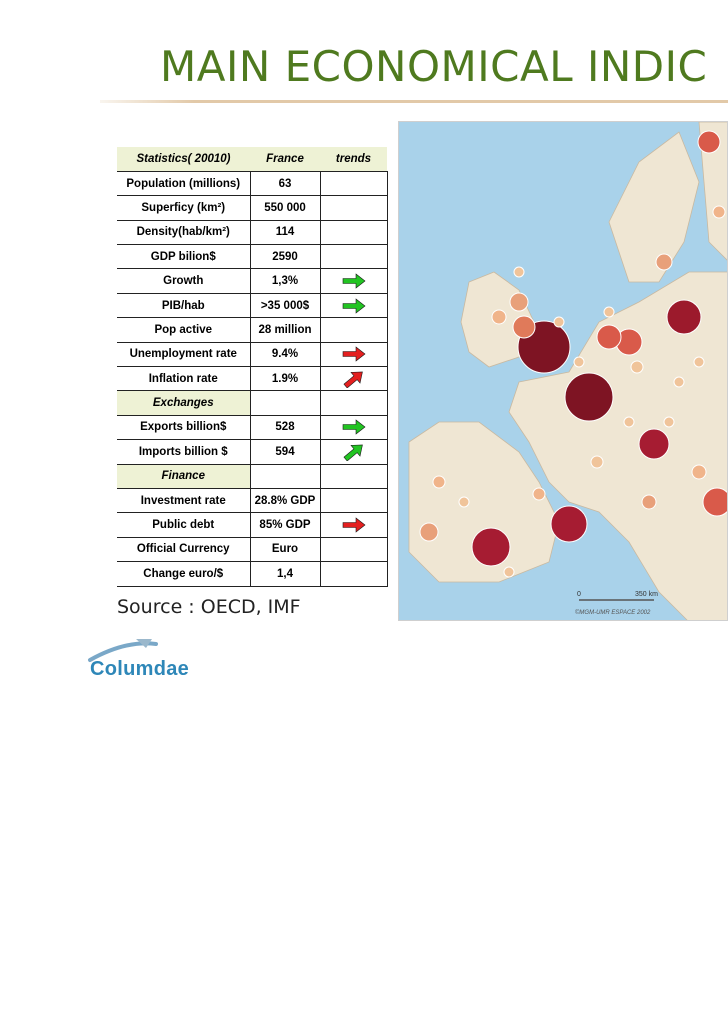 This screenshot has height=1031, width=728. Describe the element at coordinates (285, 184) in the screenshot. I see `row-value: 63` at that location.